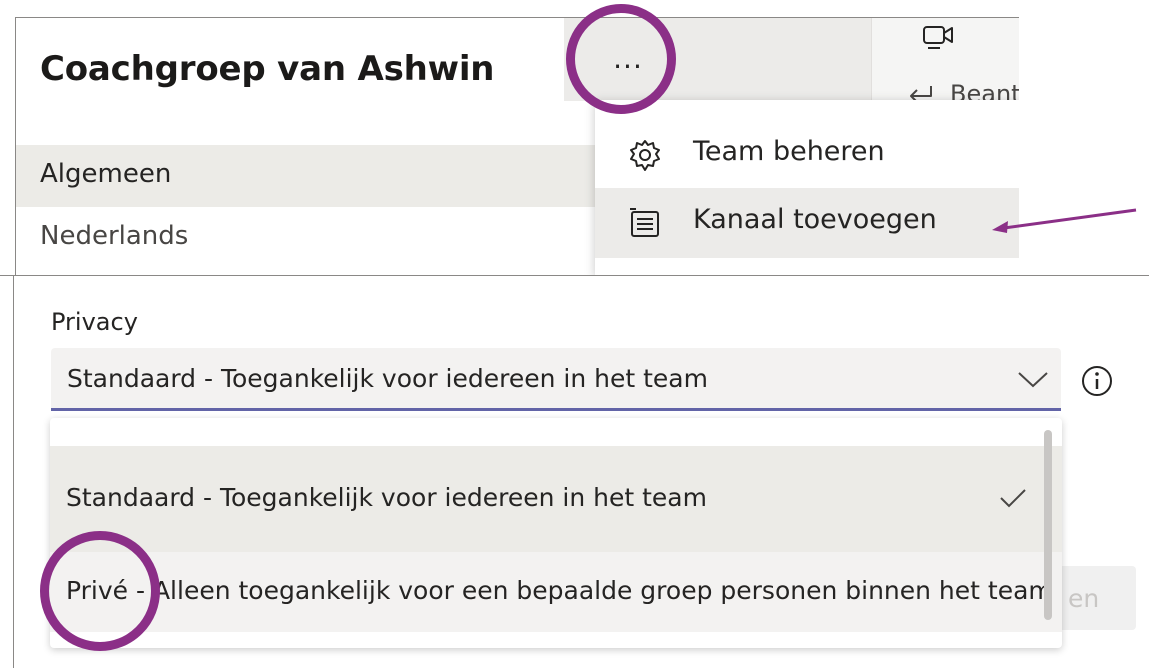  I want to click on channel-item-nederlands: Nederlands, so click(316, 238).